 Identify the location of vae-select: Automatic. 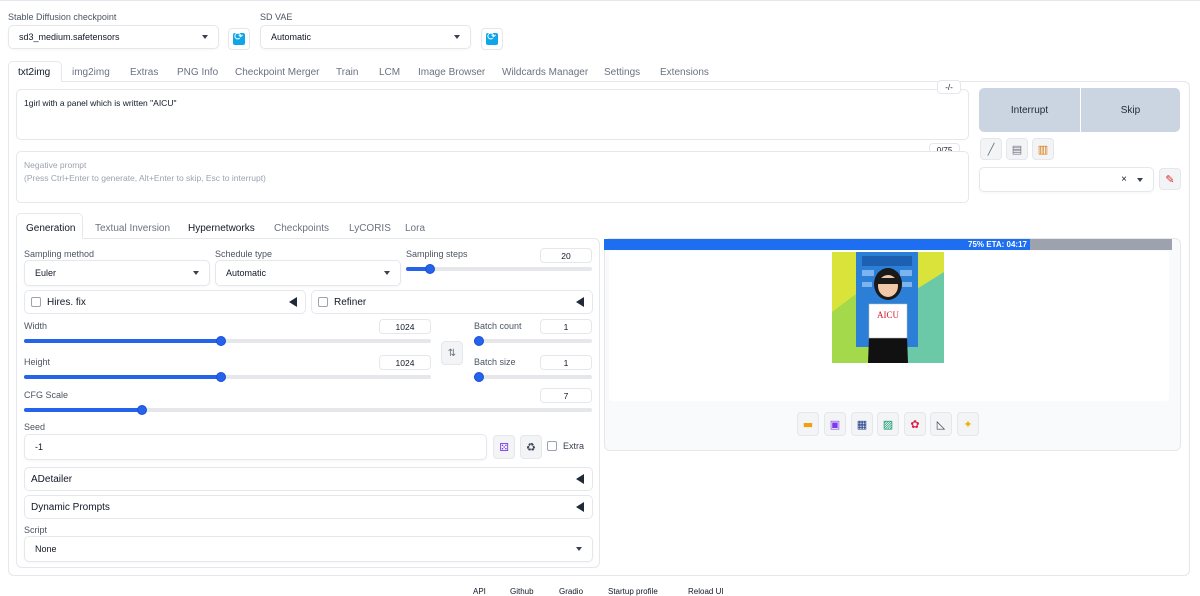
(365, 37).